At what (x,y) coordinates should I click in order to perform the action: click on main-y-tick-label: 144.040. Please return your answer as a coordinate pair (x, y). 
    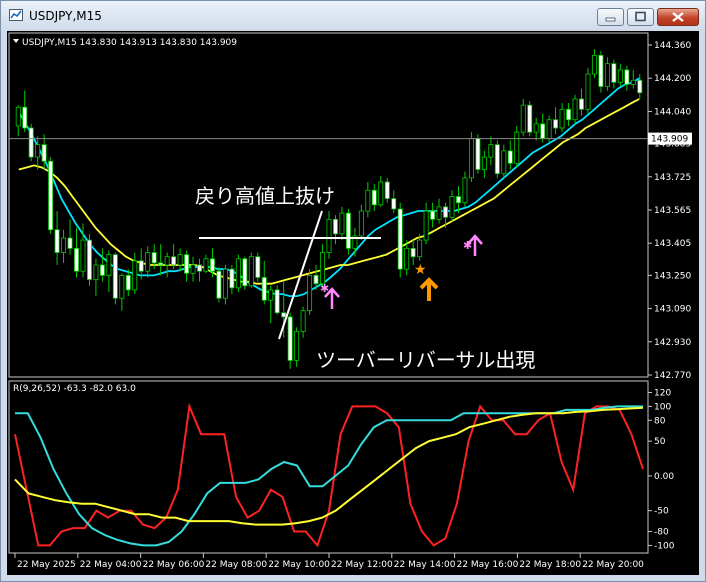
    Looking at the image, I should click on (672, 112).